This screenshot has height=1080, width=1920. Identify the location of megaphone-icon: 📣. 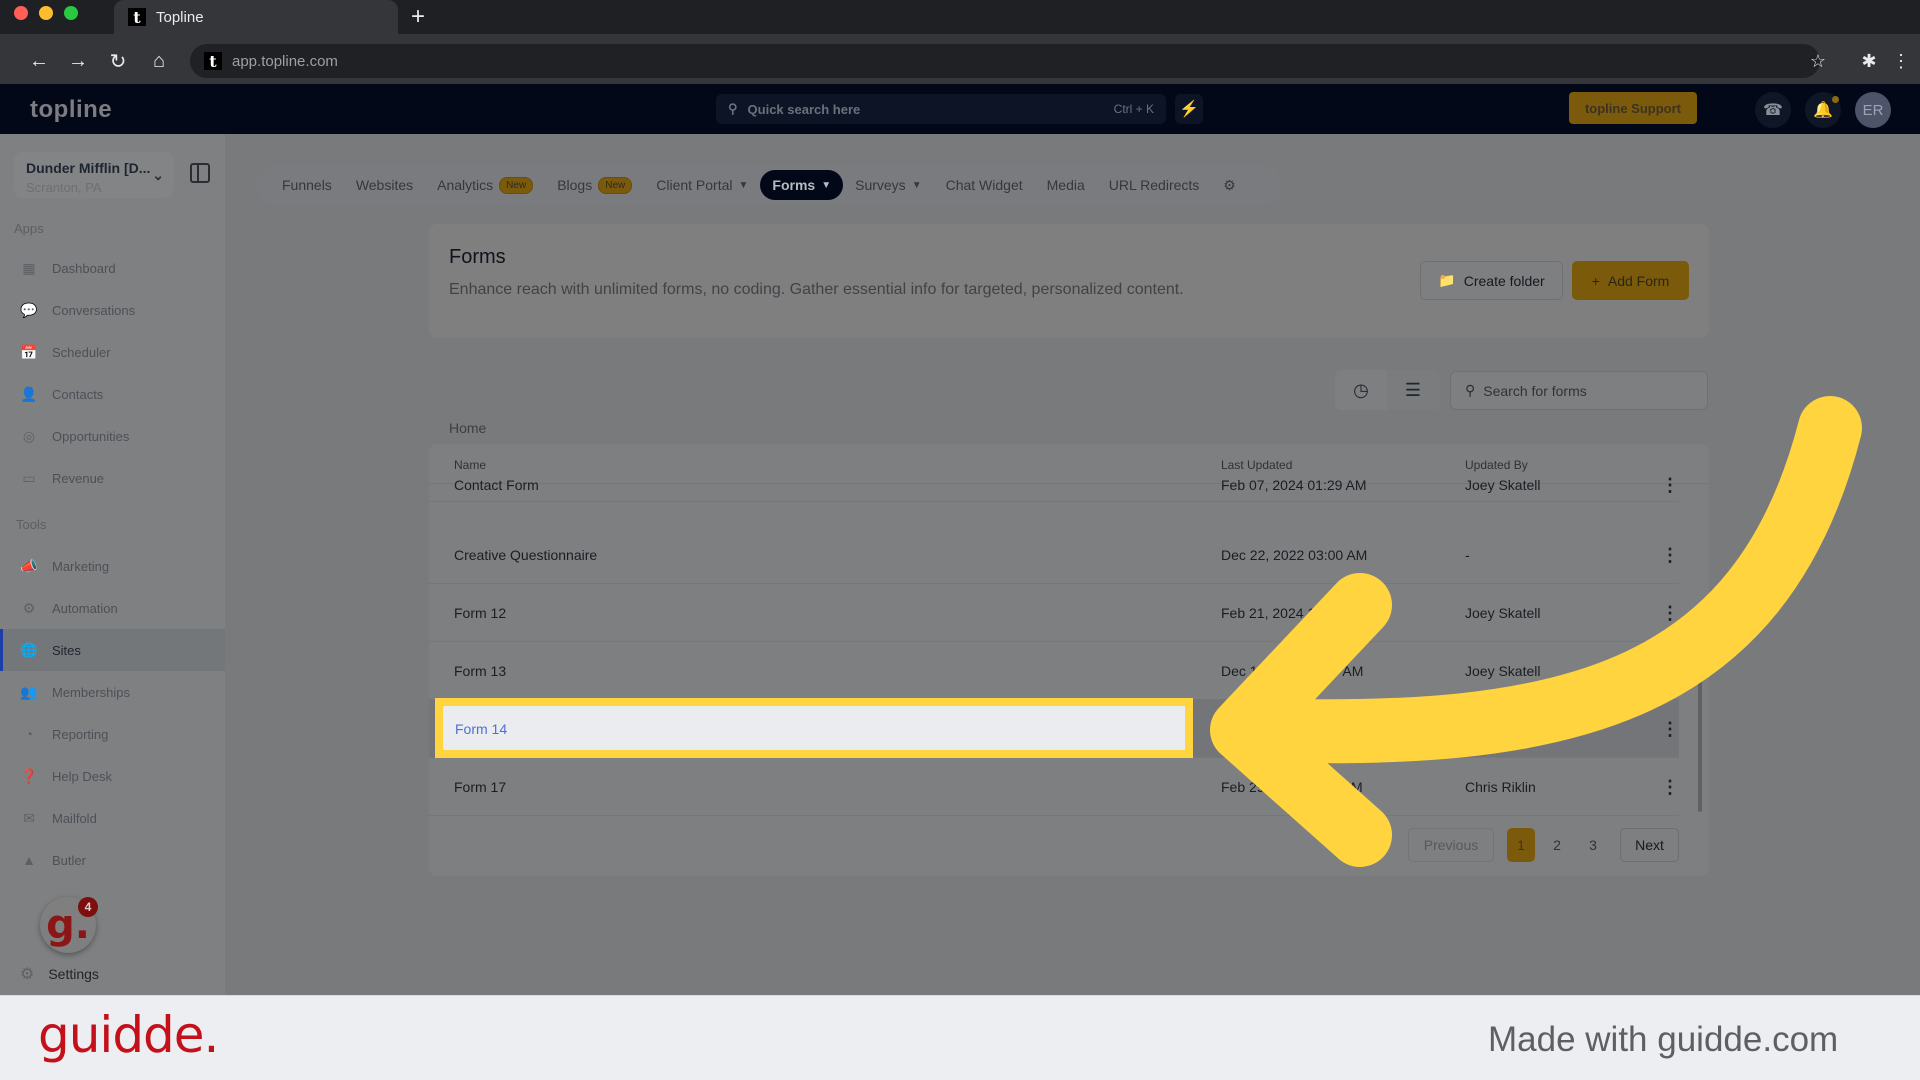
(29, 565).